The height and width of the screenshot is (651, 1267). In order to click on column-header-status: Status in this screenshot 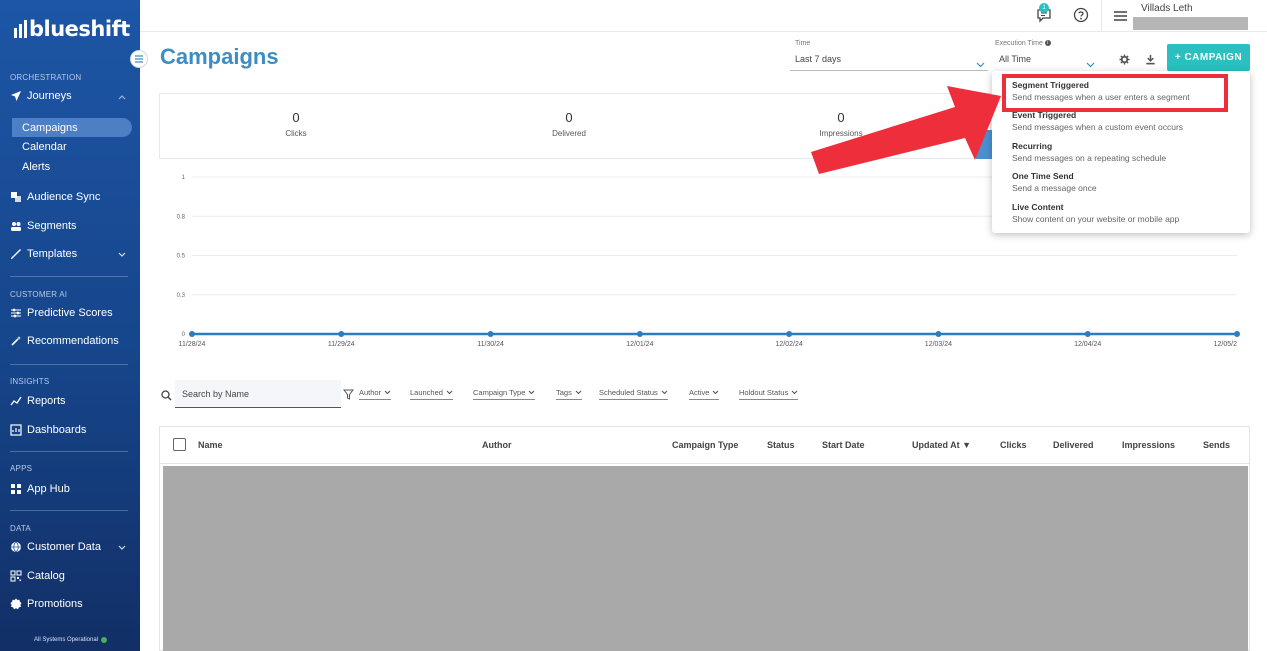, I will do `click(781, 445)`.